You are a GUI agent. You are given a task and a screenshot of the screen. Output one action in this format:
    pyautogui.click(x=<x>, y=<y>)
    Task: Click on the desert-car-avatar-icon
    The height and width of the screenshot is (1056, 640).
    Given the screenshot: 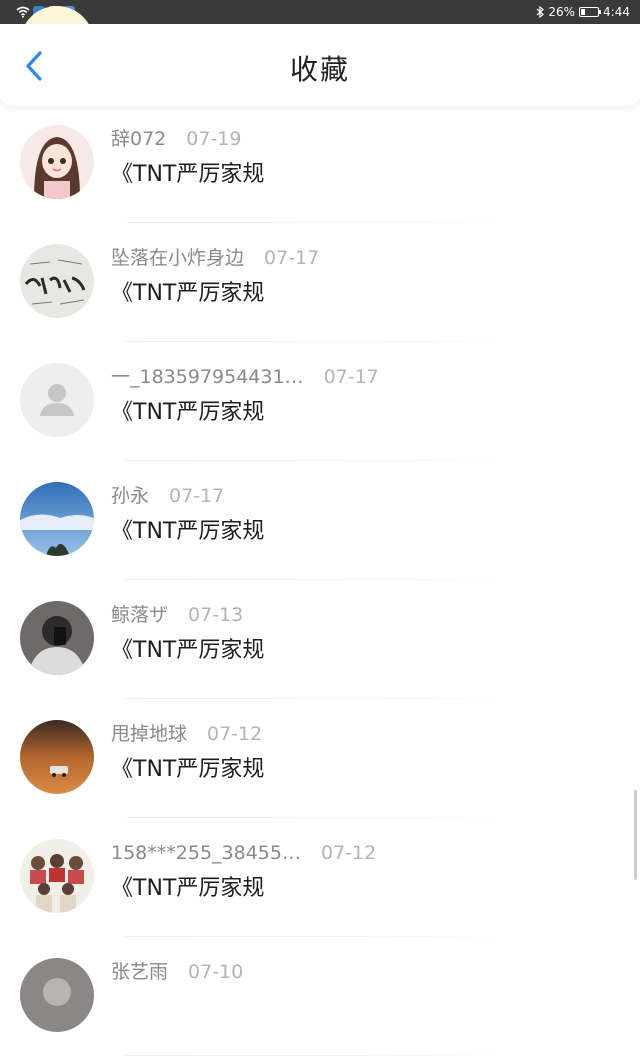 What is the action you would take?
    pyautogui.click(x=57, y=757)
    